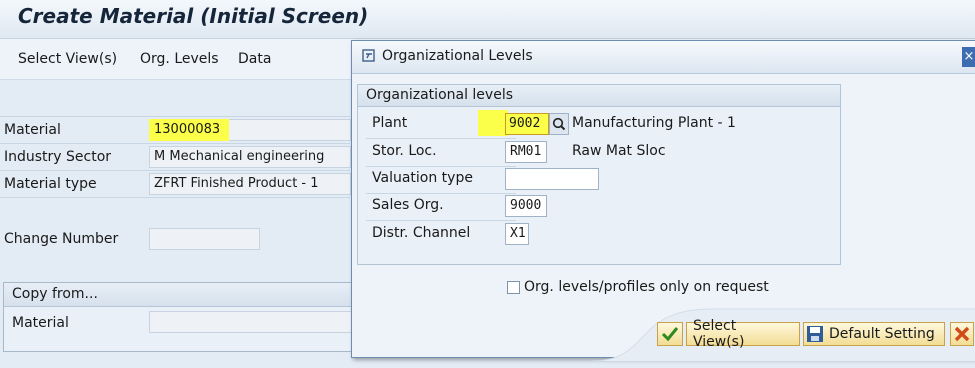 This screenshot has height=368, width=975. I want to click on confirm-button, so click(670, 334).